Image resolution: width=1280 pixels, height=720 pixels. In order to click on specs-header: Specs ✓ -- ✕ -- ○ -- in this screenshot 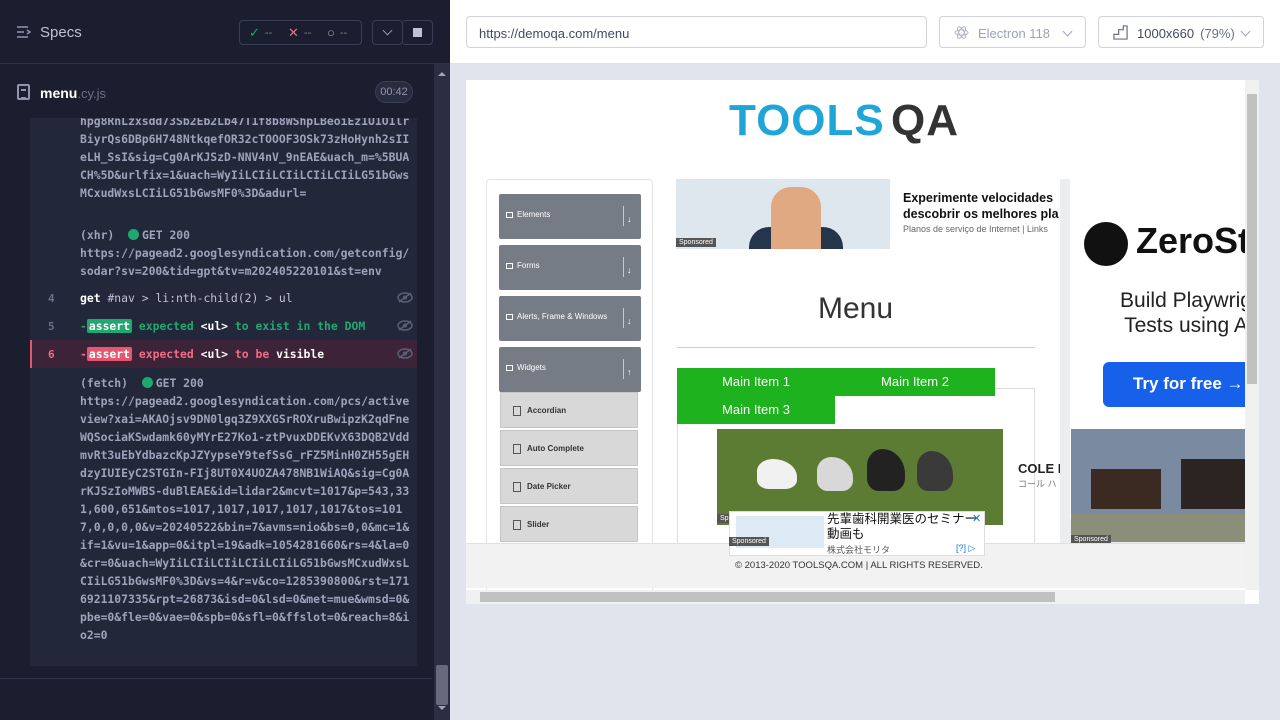, I will do `click(225, 32)`.